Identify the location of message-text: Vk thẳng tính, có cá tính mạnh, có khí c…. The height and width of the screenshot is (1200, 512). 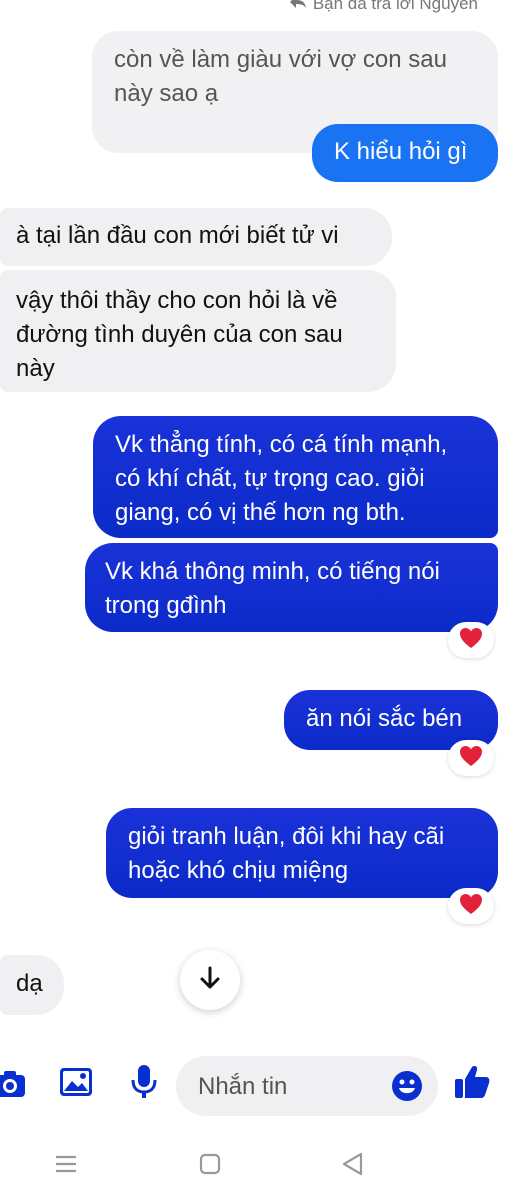
(281, 478).